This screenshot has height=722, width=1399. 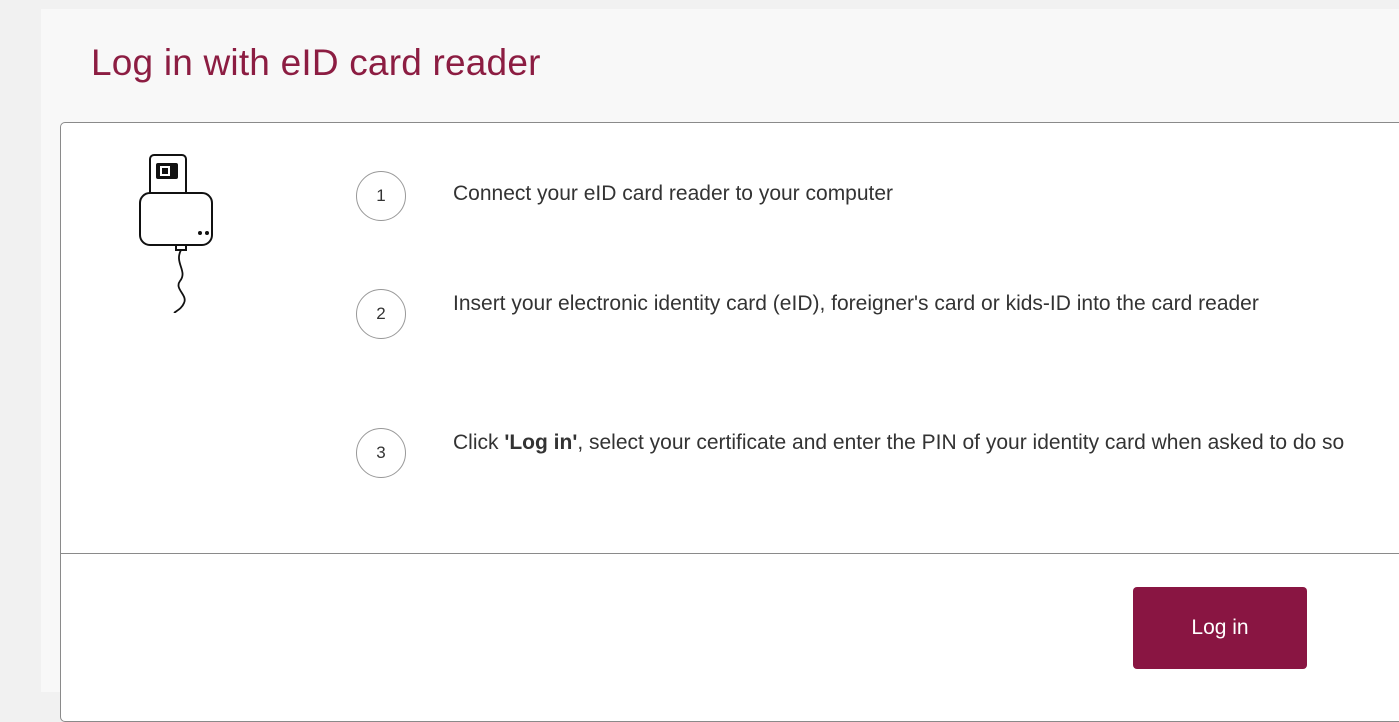 What do you see at coordinates (181, 235) in the screenshot?
I see `card-reader-icon` at bounding box center [181, 235].